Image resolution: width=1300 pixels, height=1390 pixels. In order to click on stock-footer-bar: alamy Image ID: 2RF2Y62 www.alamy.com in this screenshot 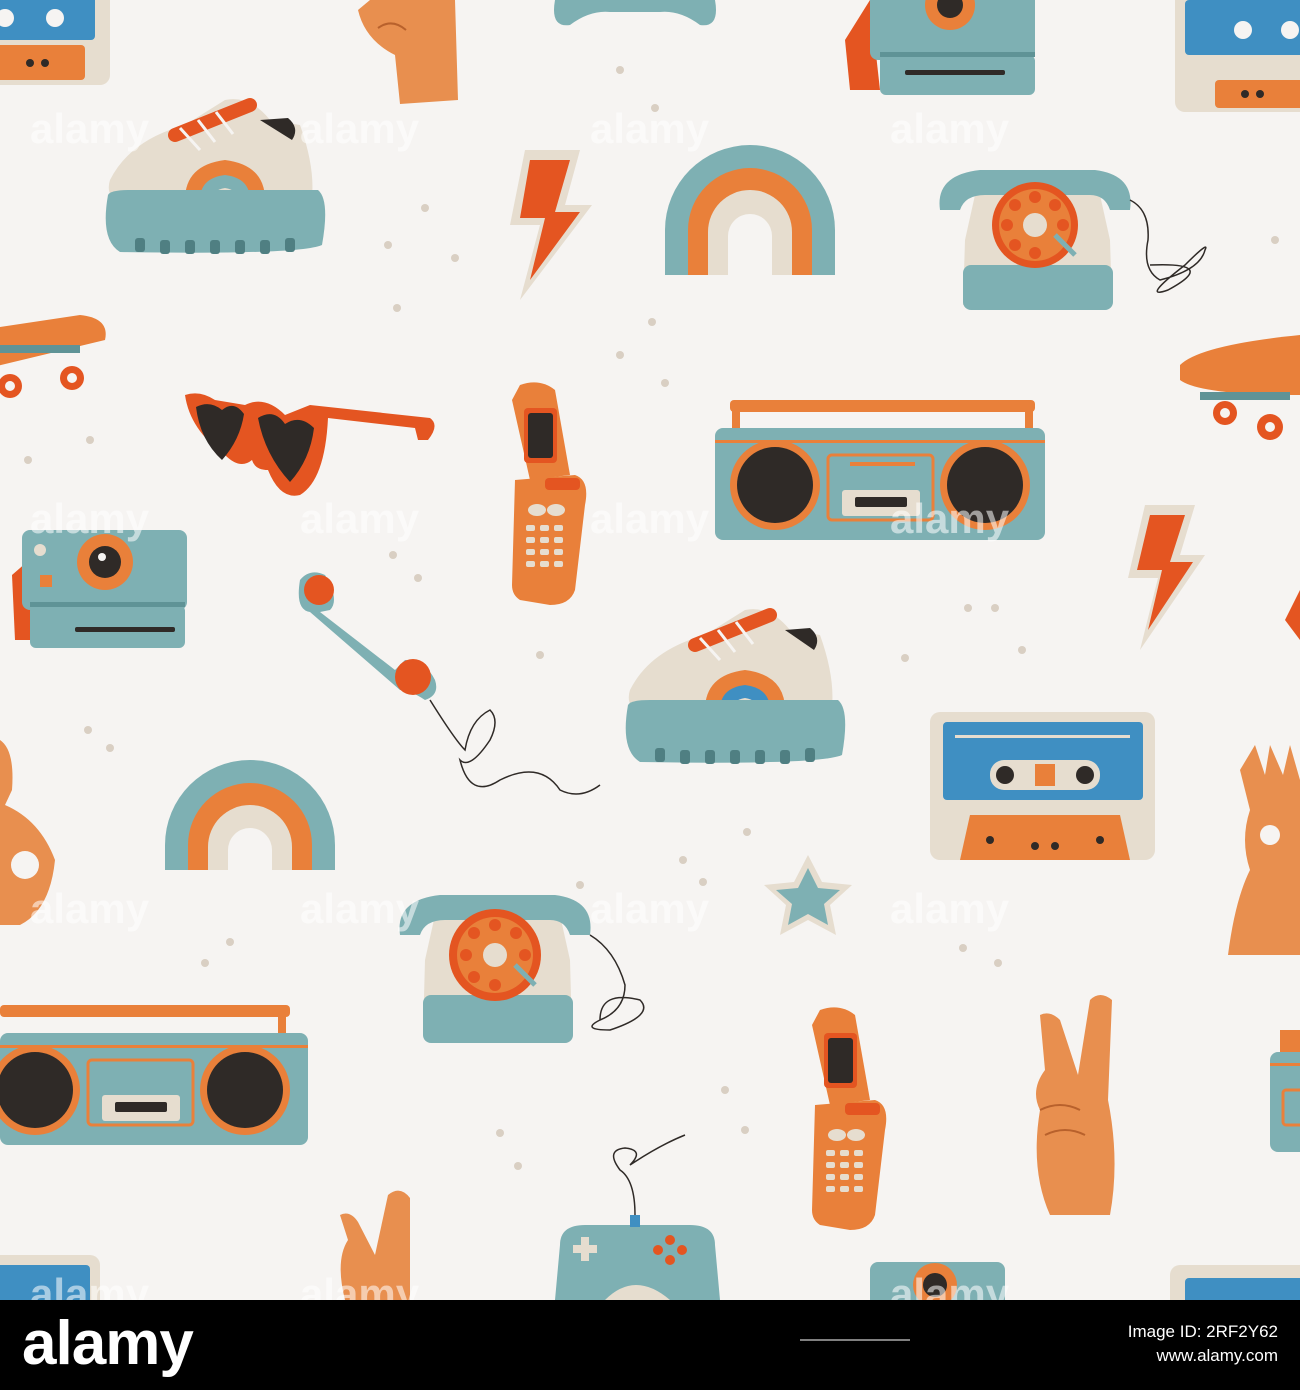, I will do `click(650, 1345)`.